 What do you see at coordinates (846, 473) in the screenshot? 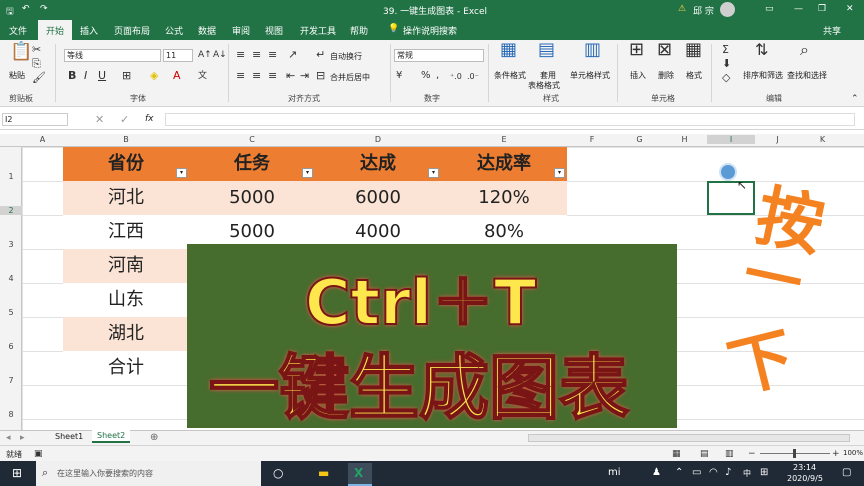
I see `notification-icon: ▢` at bounding box center [846, 473].